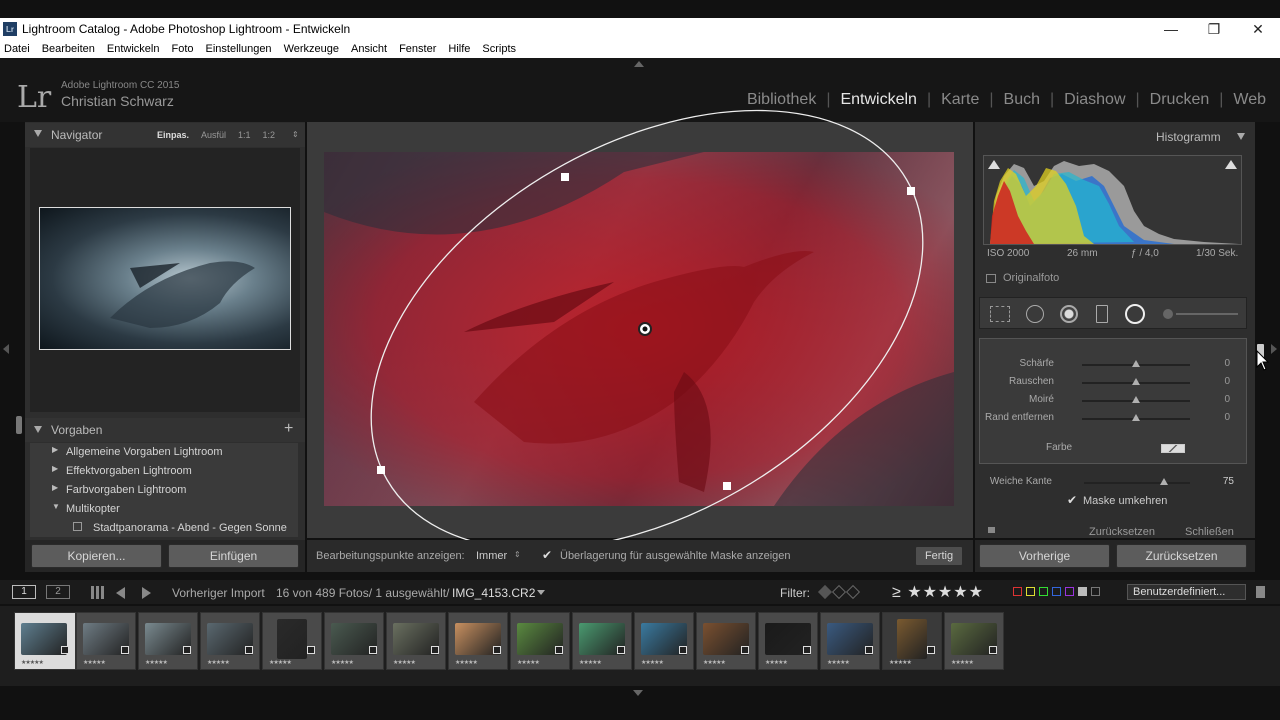 Image resolution: width=1280 pixels, height=720 pixels. I want to click on slider-schärfe: Schärfe 0, so click(1110, 365).